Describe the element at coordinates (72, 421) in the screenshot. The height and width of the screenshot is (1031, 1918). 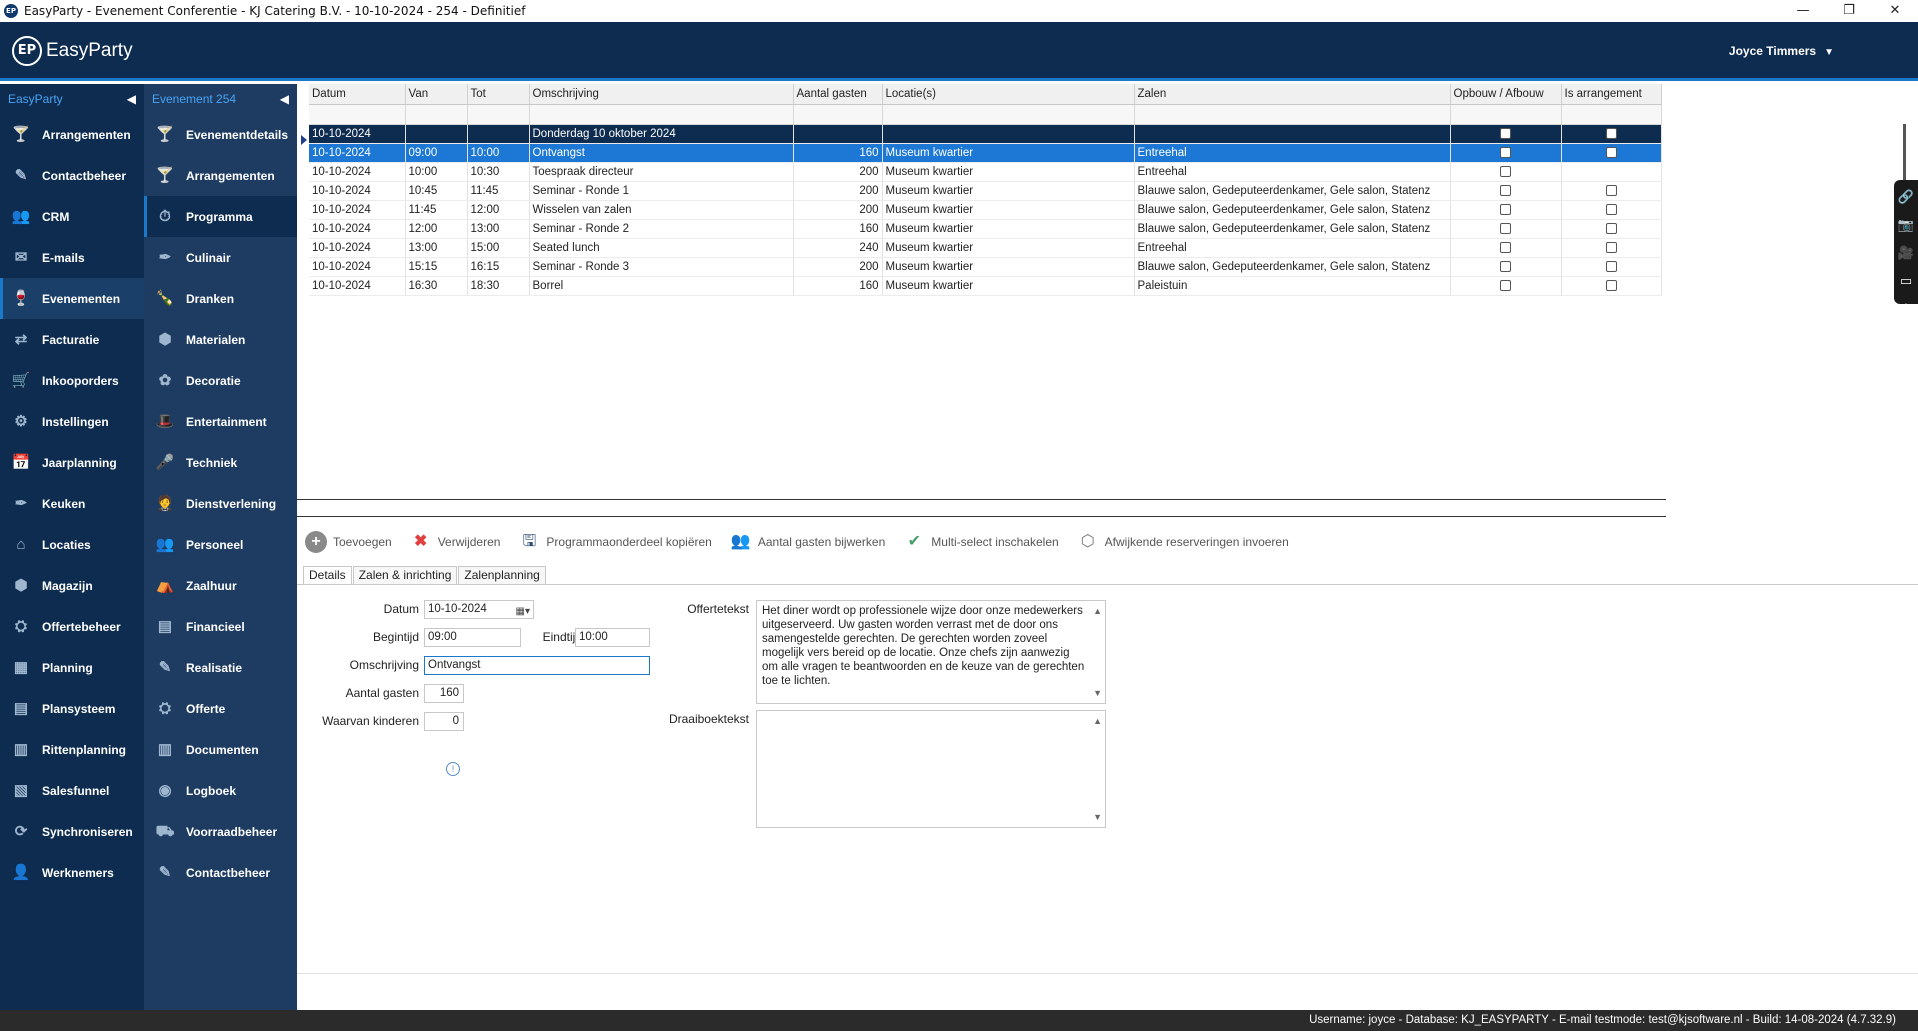
I see `sidebar-item-instellingen: ⚙ Instellingen` at that location.